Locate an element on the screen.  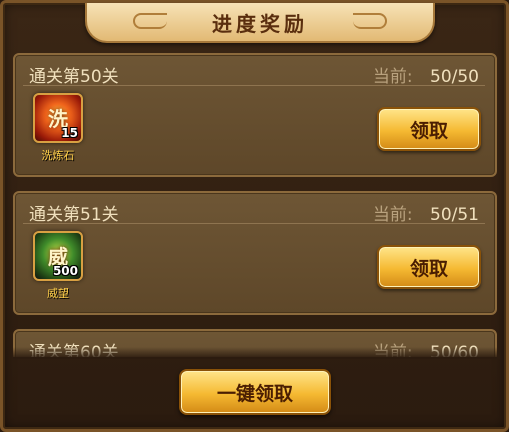
card-header: 通关第50关 当前: 50/50 is located at coordinates (254, 73).